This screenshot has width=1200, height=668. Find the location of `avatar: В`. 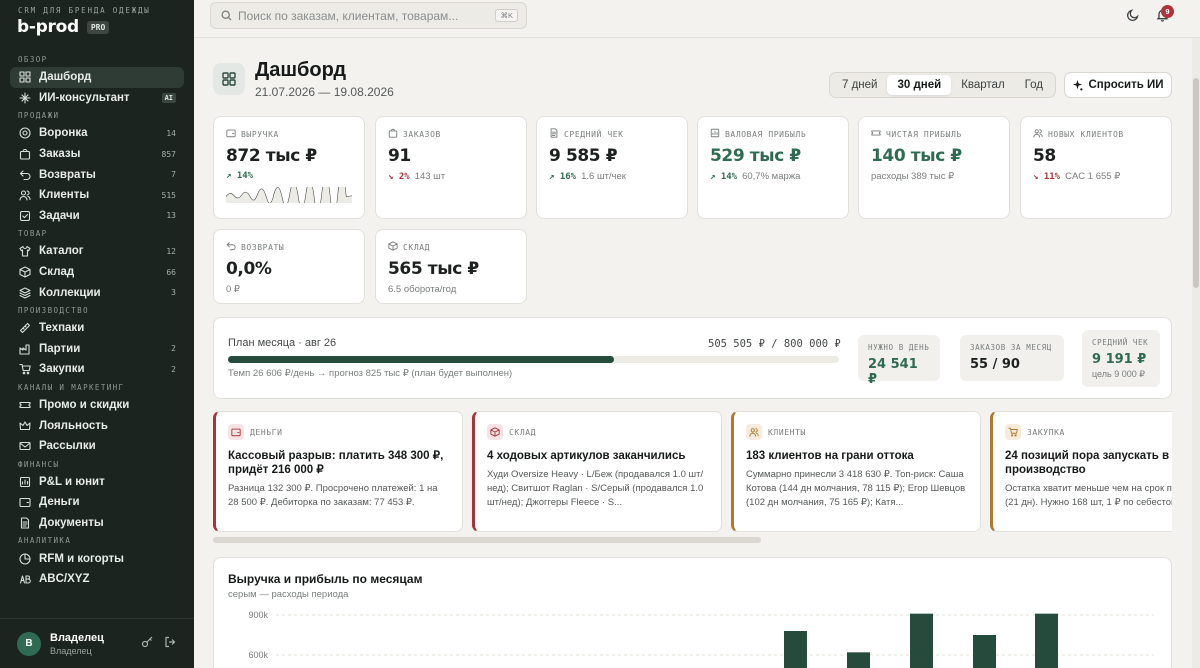

avatar: В is located at coordinates (29, 643).